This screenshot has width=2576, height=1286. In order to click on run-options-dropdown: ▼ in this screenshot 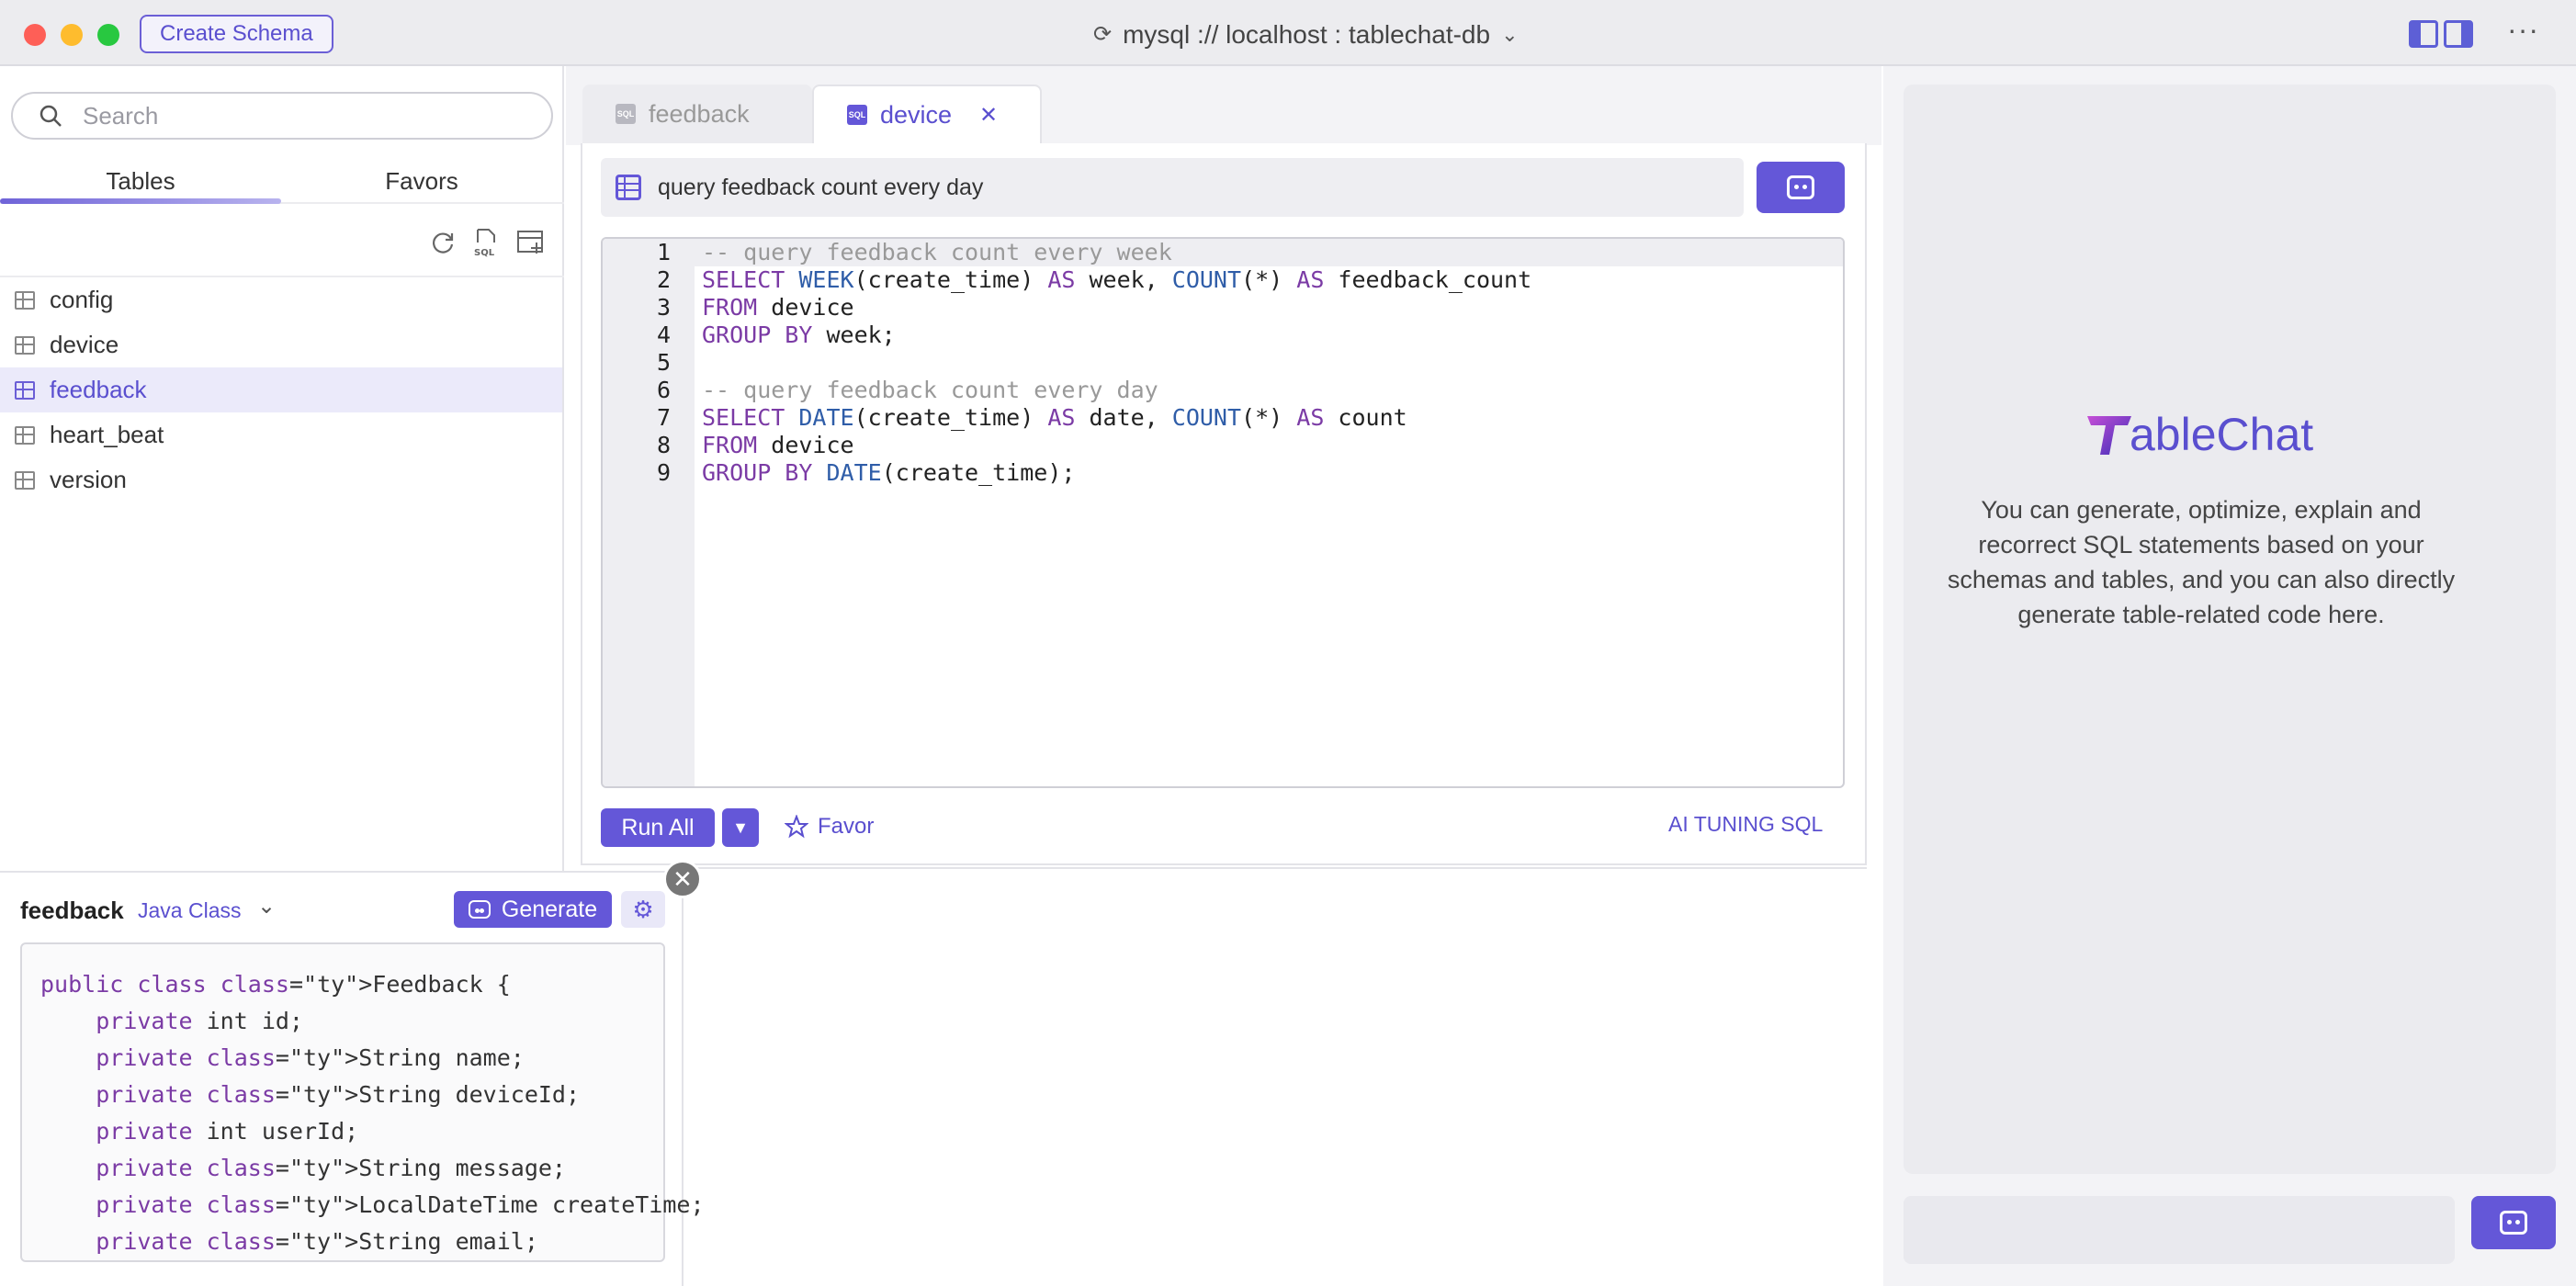, I will do `click(740, 827)`.